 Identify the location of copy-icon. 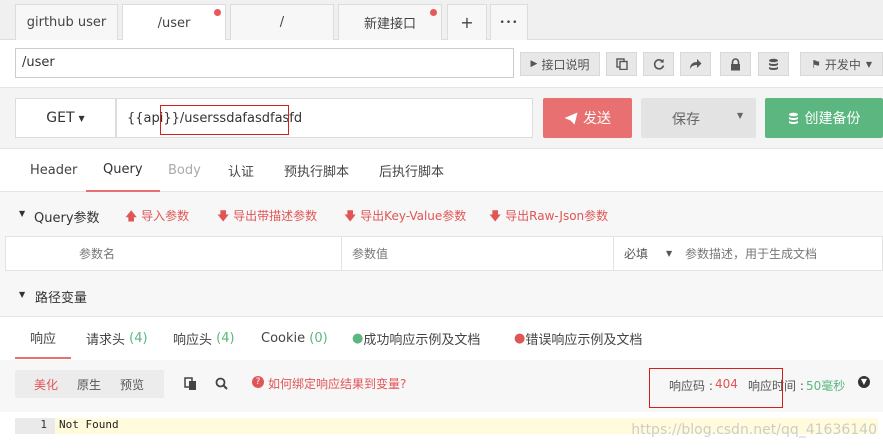
(190, 384).